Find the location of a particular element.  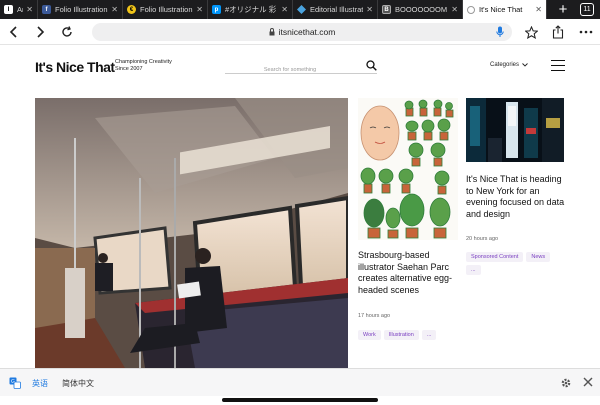

folio-icon: € is located at coordinates (131, 9).